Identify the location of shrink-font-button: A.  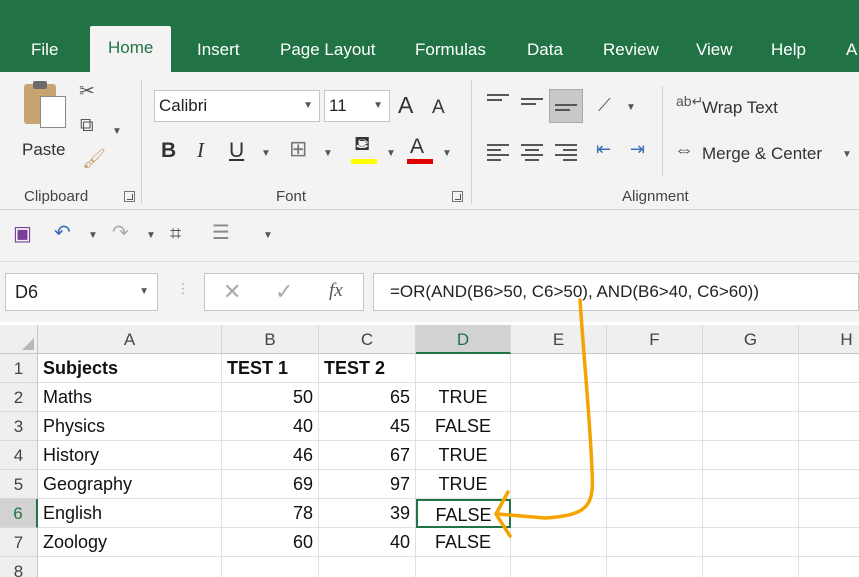
(438, 107).